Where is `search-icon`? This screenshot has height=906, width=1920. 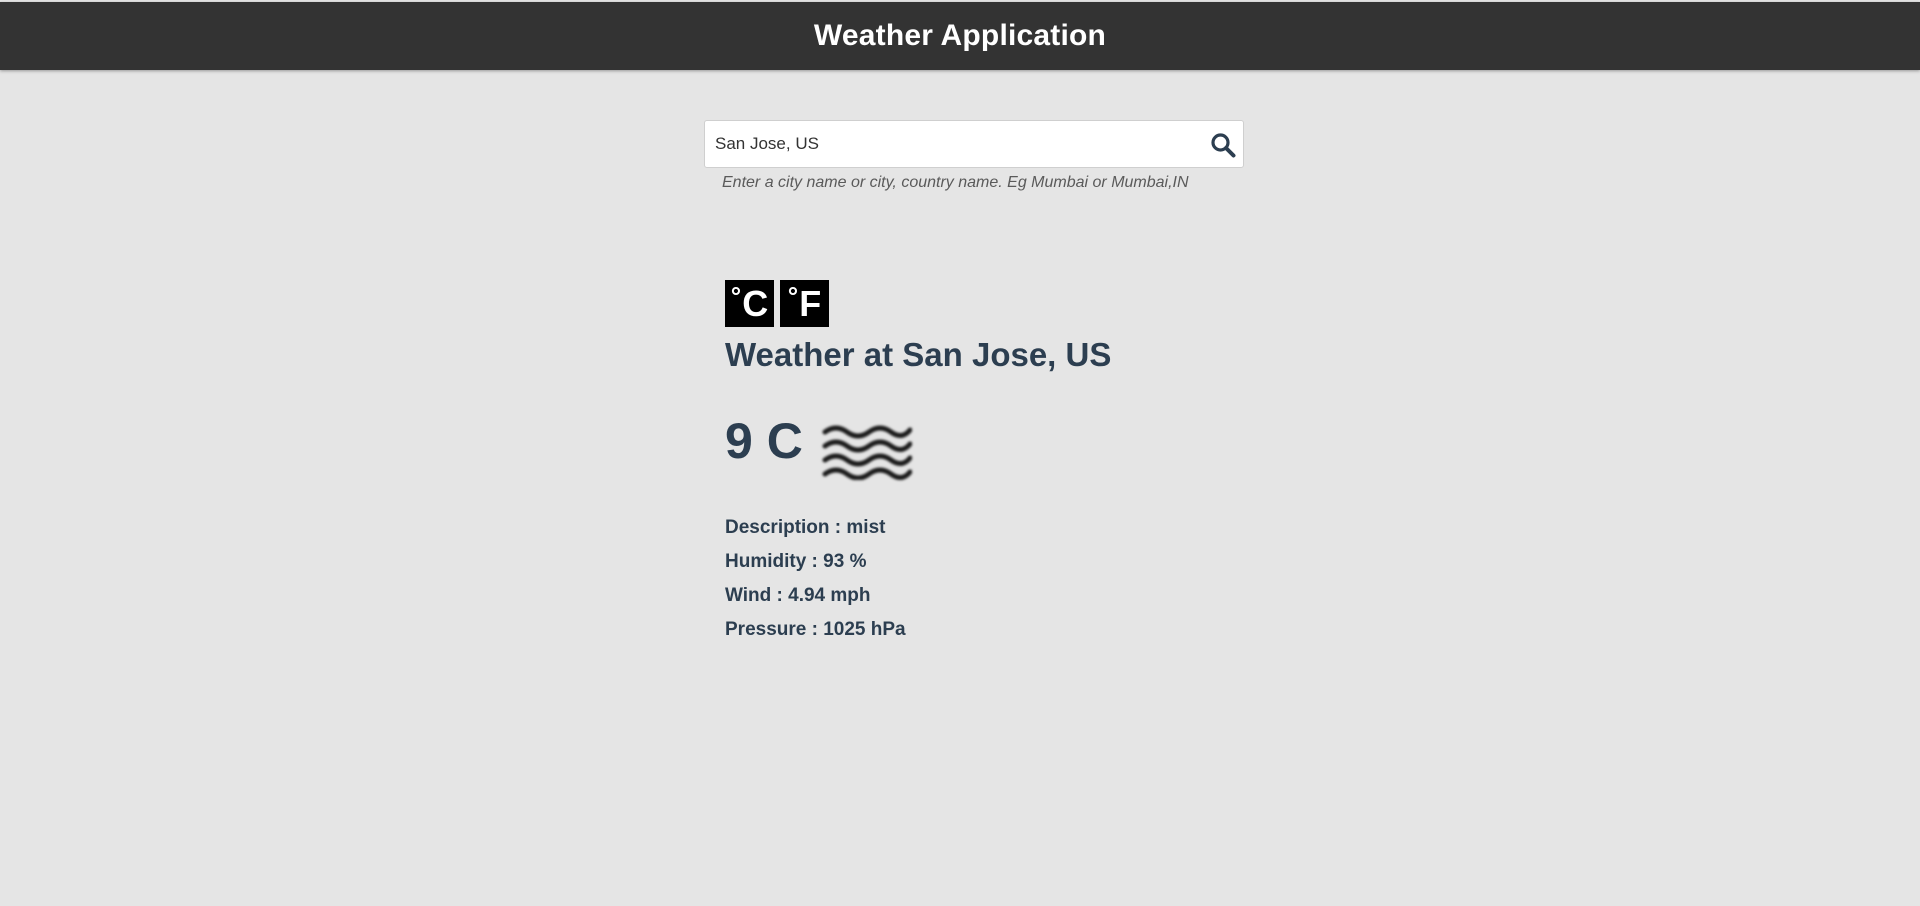
search-icon is located at coordinates (1223, 145).